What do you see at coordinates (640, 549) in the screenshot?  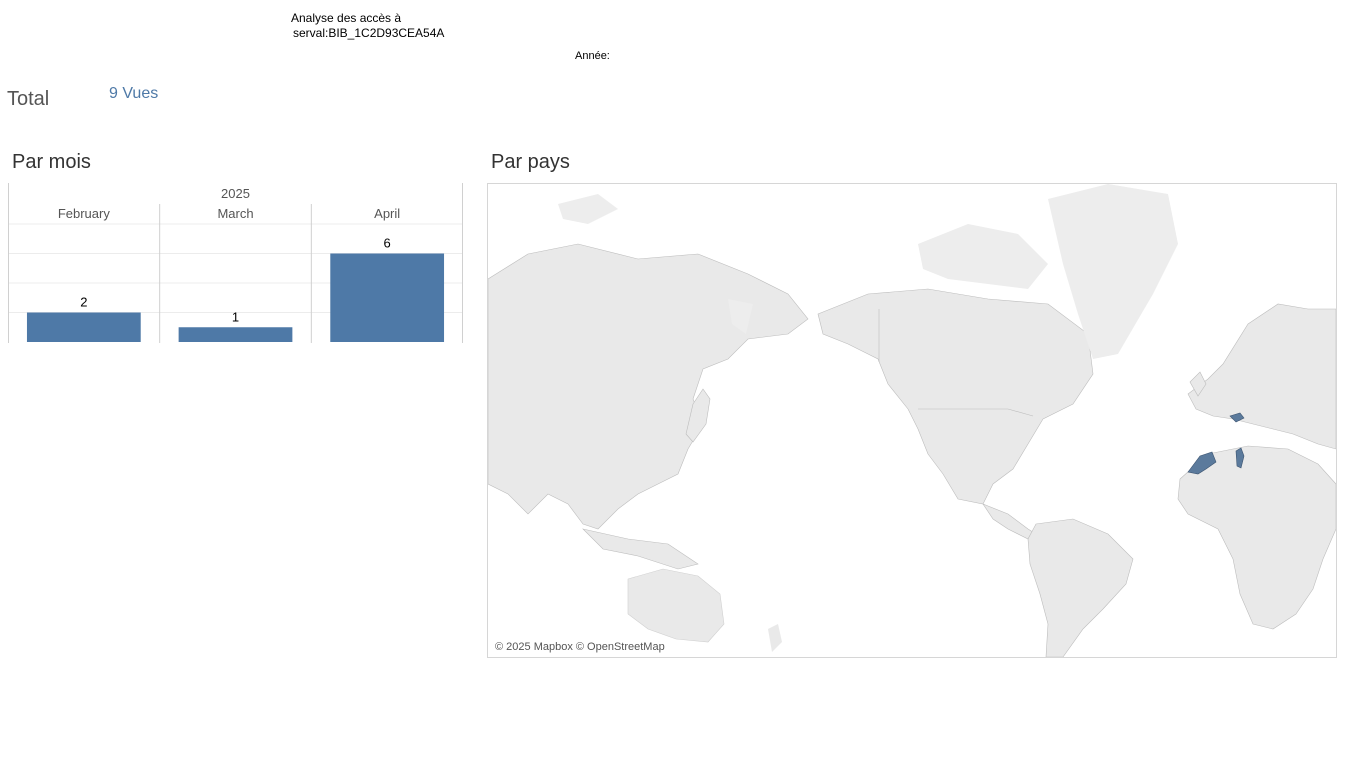 I see `map-land-se-asia-islands` at bounding box center [640, 549].